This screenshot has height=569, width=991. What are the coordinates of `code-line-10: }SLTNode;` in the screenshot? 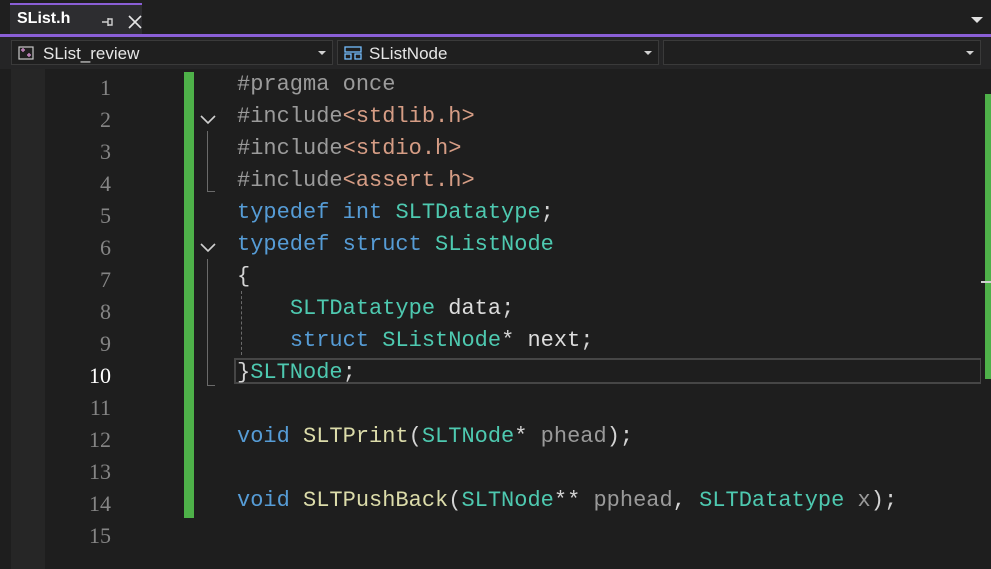 It's located at (296, 376).